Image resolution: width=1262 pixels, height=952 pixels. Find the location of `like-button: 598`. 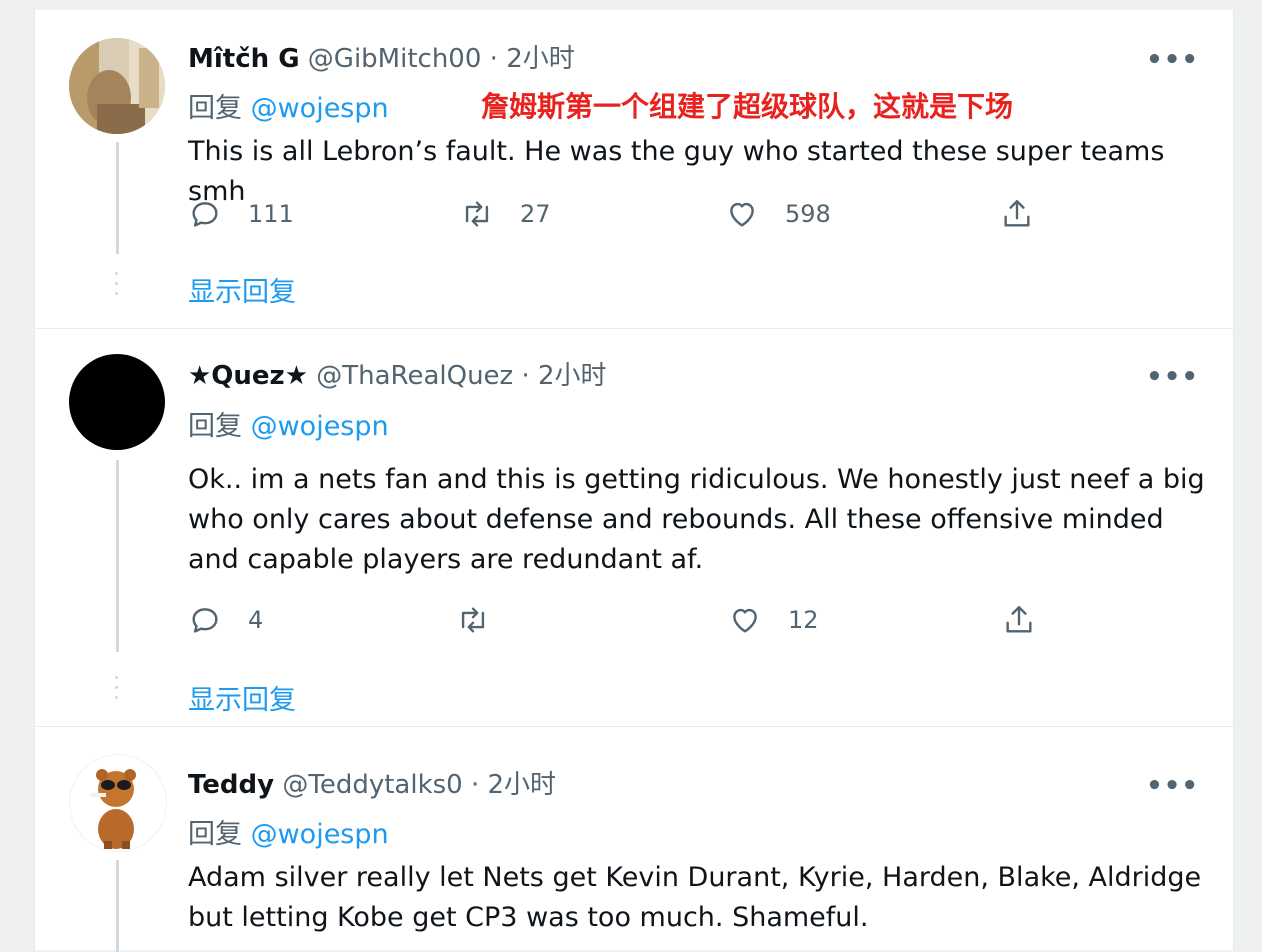

like-button: 598 is located at coordinates (778, 214).